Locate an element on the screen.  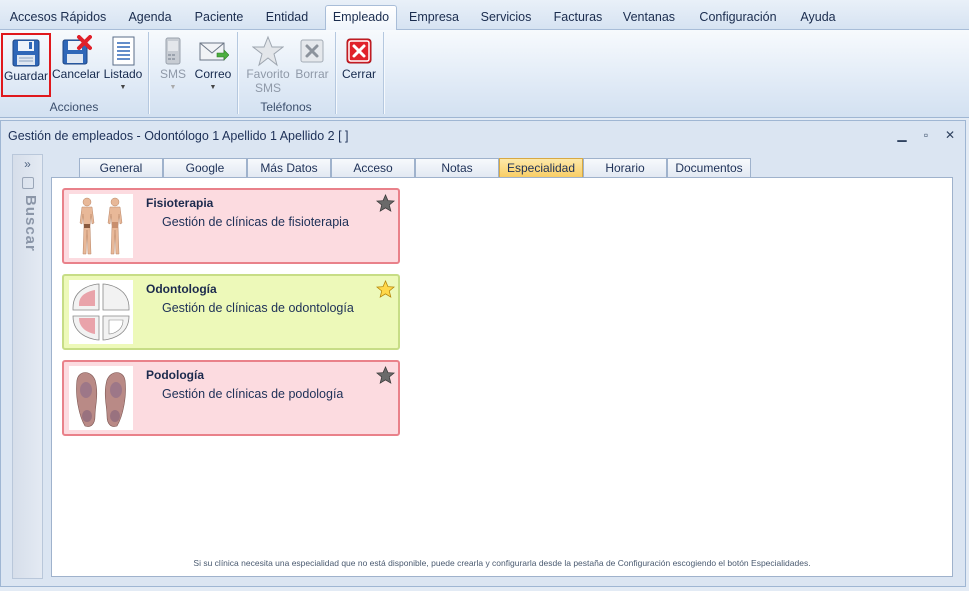
search-icon is located at coordinates (28, 183).